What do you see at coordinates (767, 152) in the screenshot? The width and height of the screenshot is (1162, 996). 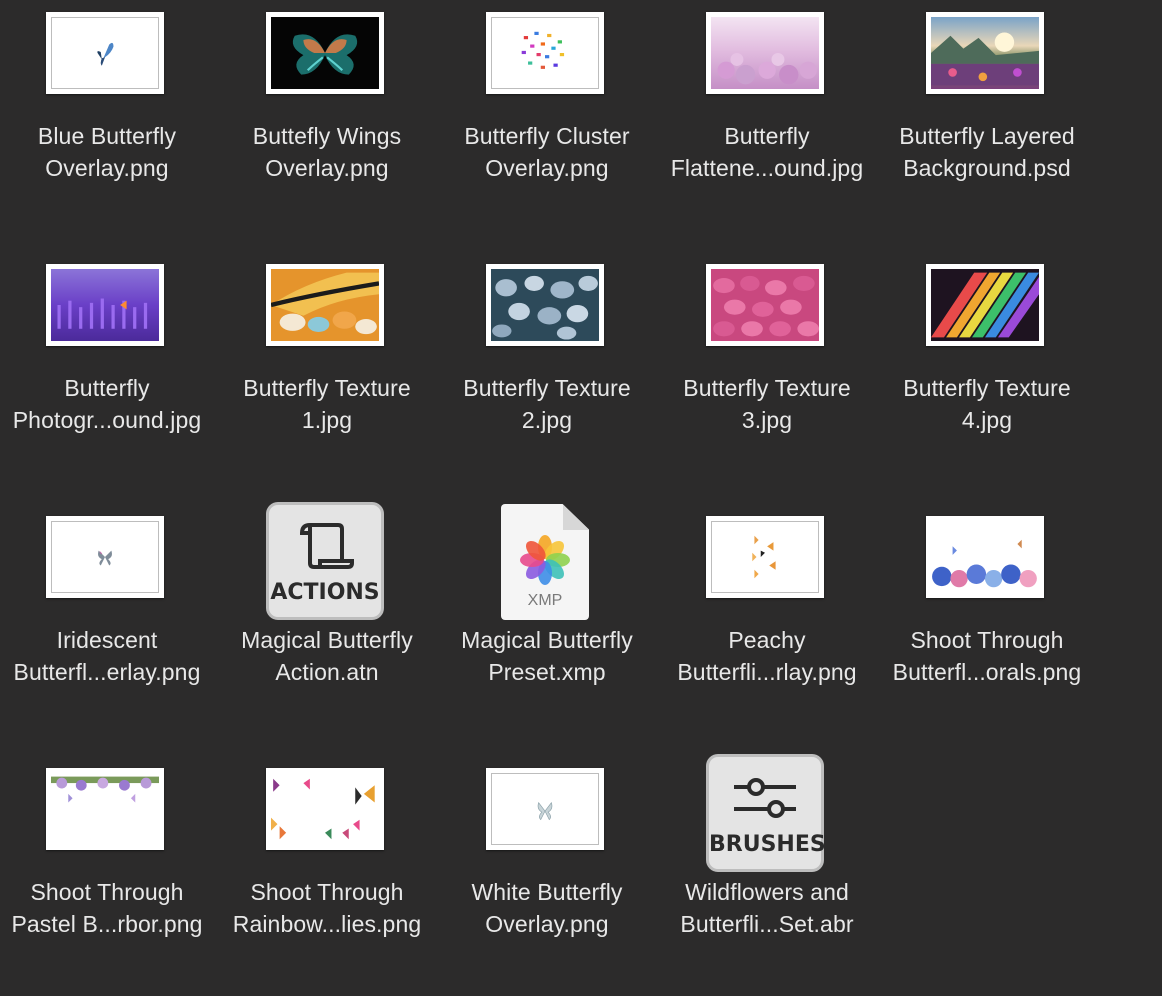 I see `file-name: Butterfly Flattene...ound.jpg` at bounding box center [767, 152].